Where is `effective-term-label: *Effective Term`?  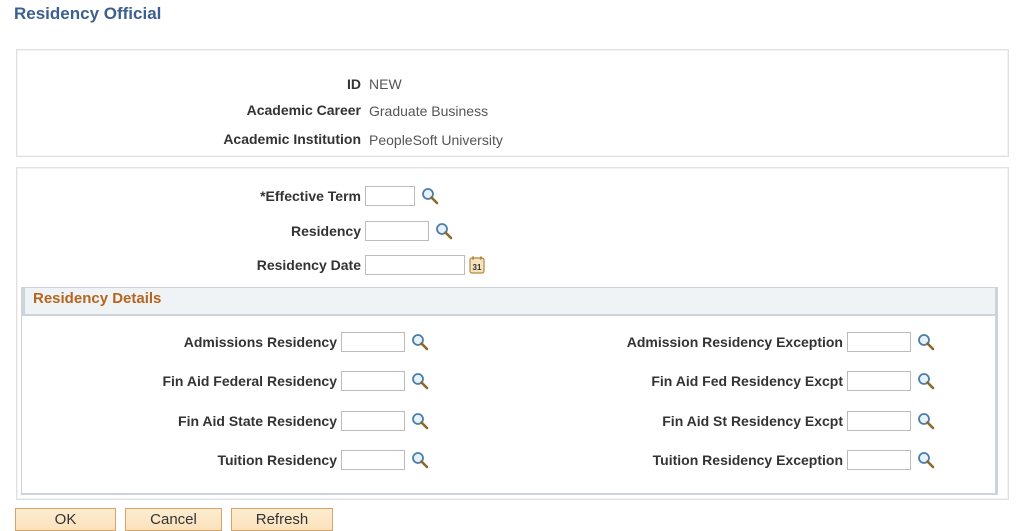
effective-term-label: *Effective Term is located at coordinates (310, 196).